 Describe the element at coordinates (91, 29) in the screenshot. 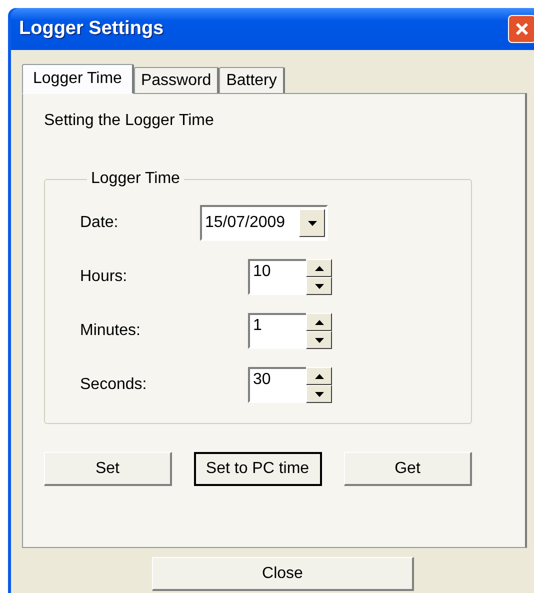

I see `window-title: Logger Settings` at that location.